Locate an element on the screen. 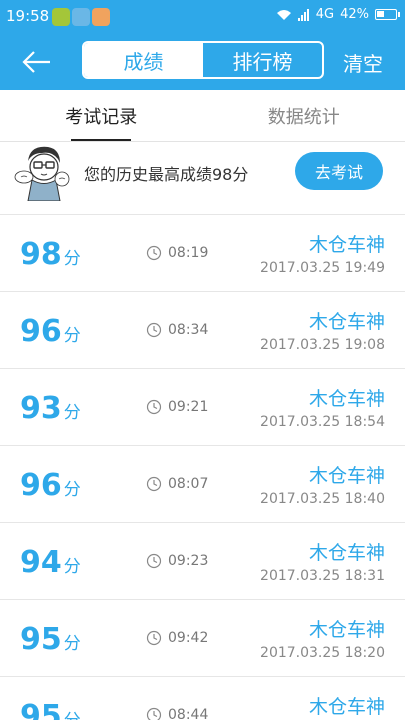  wifi-icon is located at coordinates (283, 14).